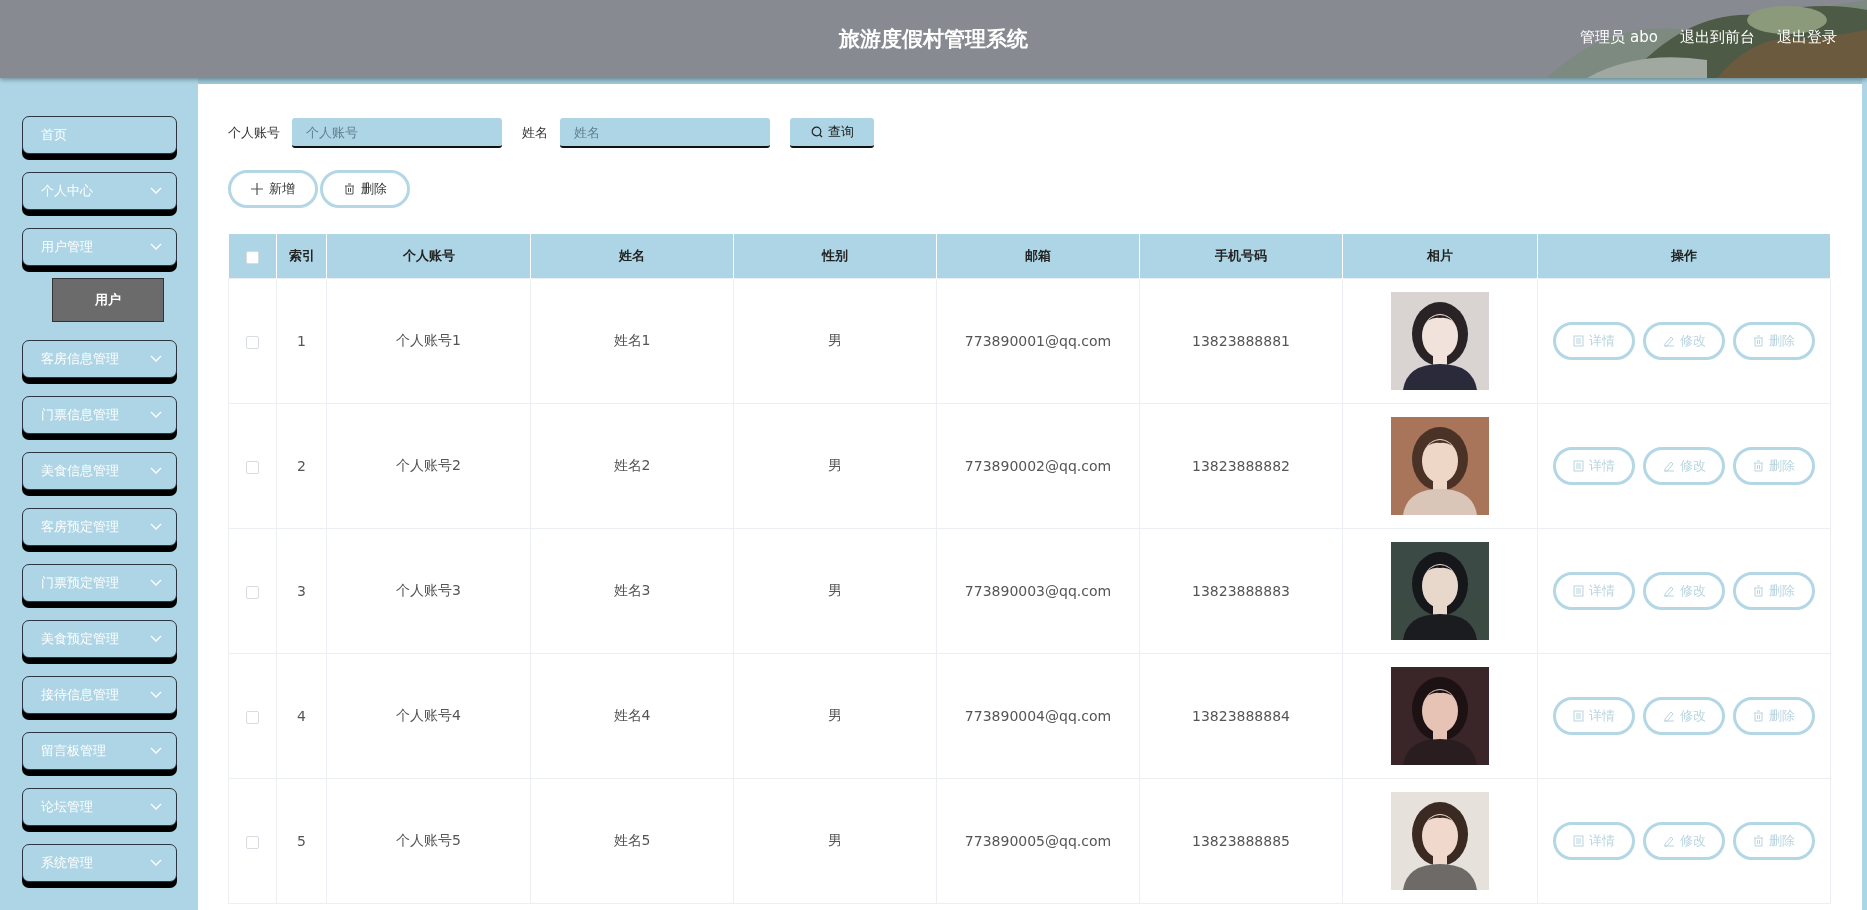 Image resolution: width=1867 pixels, height=910 pixels. I want to click on table-cell: 姓名2, so click(632, 466).